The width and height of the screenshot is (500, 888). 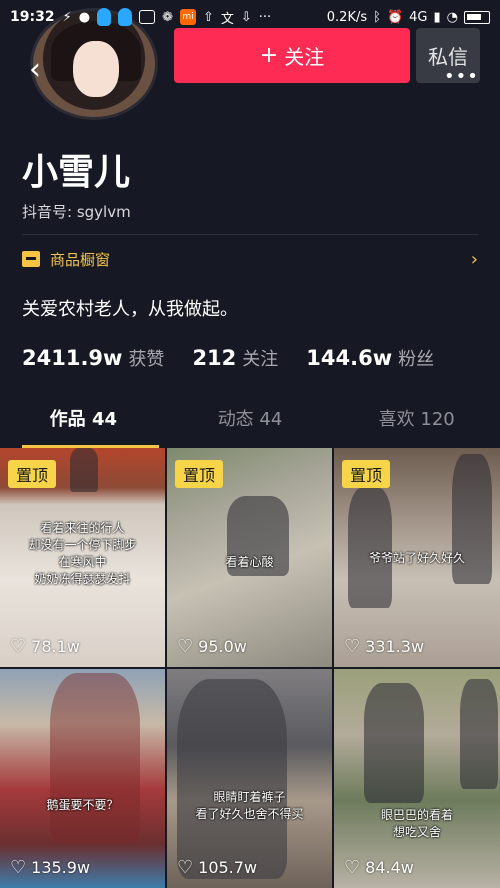 I want to click on translate-icon: 文, so click(x=227, y=19).